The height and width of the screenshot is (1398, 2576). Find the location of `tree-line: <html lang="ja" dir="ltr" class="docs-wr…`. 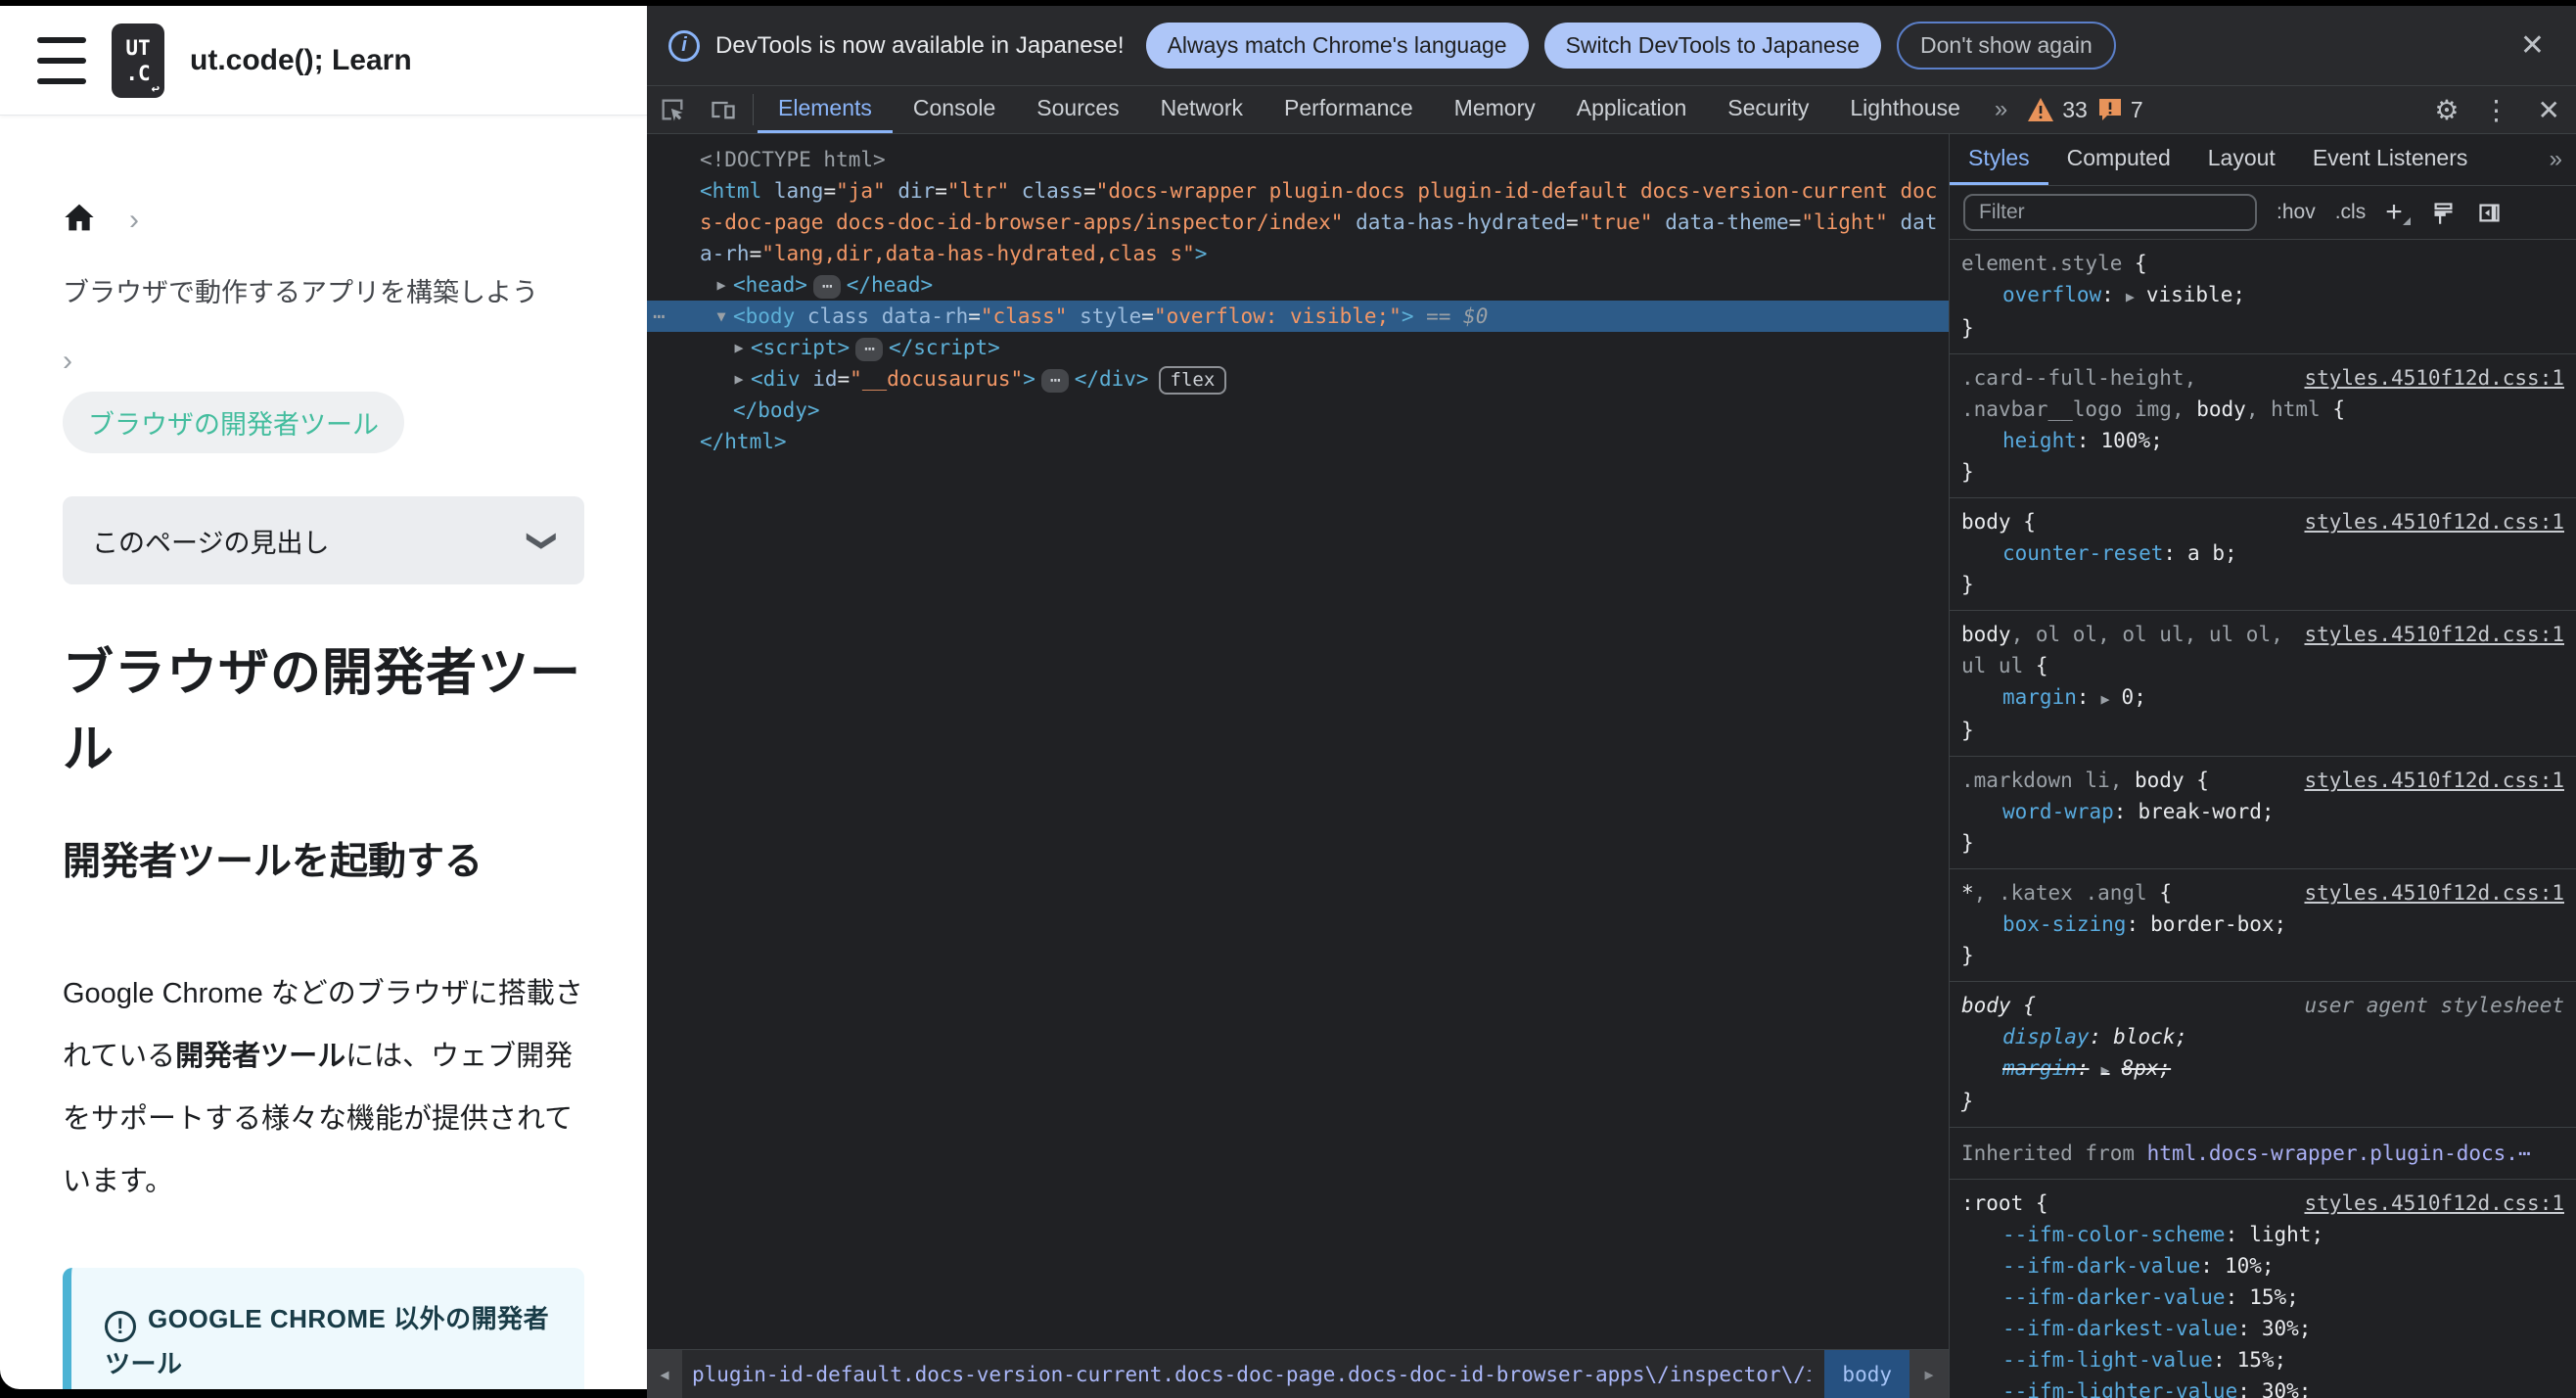

tree-line: <html lang="ja" dir="ltr" class="docs-wr… is located at coordinates (1298, 222).